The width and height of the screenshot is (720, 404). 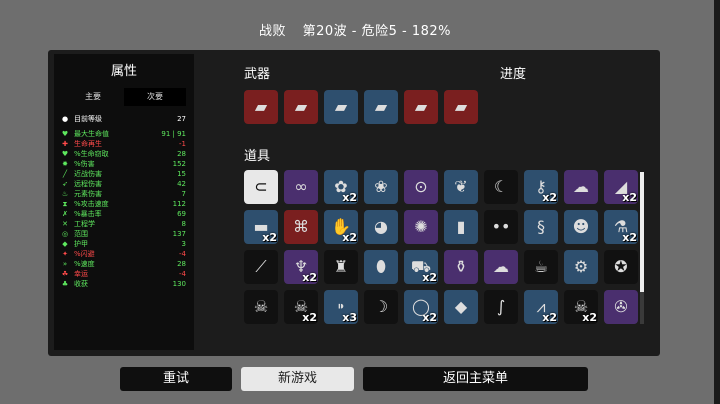 I want to click on feather-item-icon: ❦, so click(x=461, y=186).